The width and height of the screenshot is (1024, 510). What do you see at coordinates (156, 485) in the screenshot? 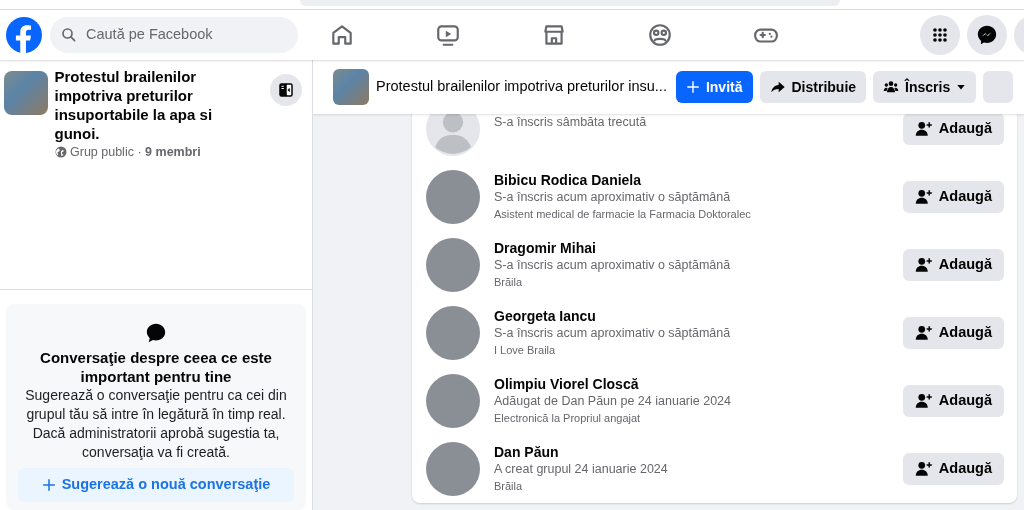
I see `suggest-conversation-button: Sugerează o nouă conversaţie` at bounding box center [156, 485].